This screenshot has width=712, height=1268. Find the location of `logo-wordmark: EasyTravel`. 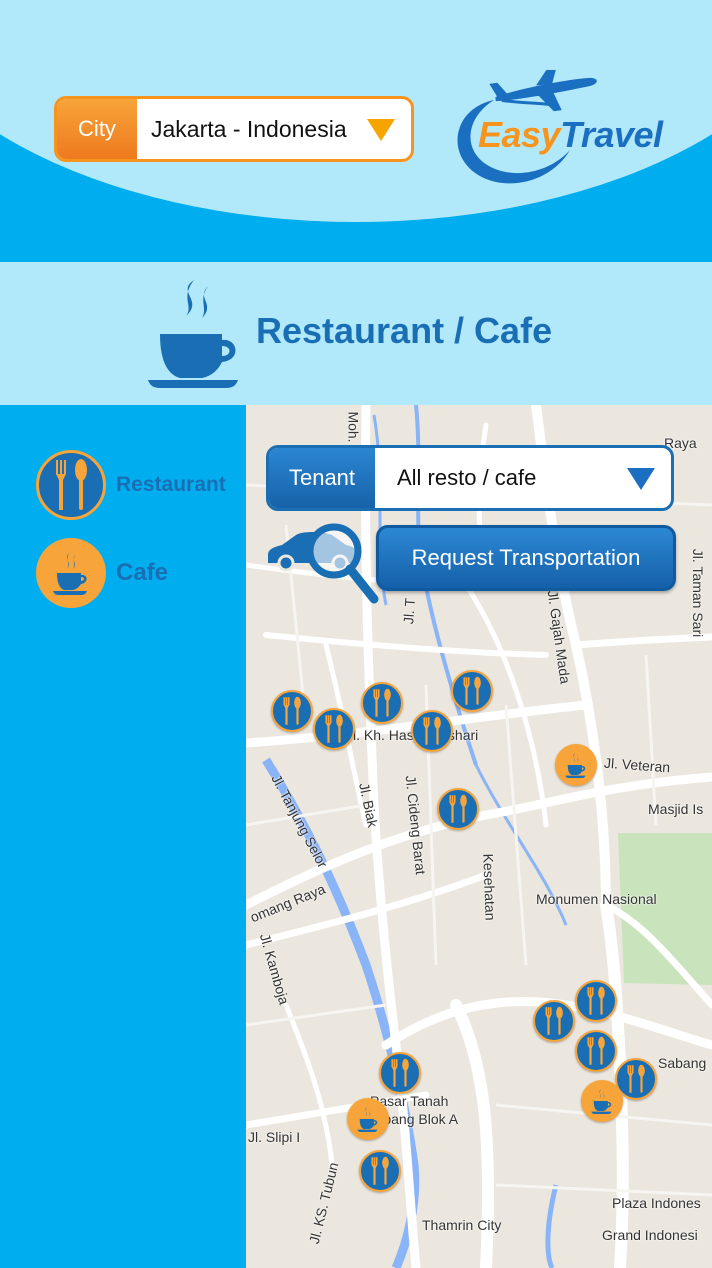

logo-wordmark: EasyTravel is located at coordinates (570, 135).